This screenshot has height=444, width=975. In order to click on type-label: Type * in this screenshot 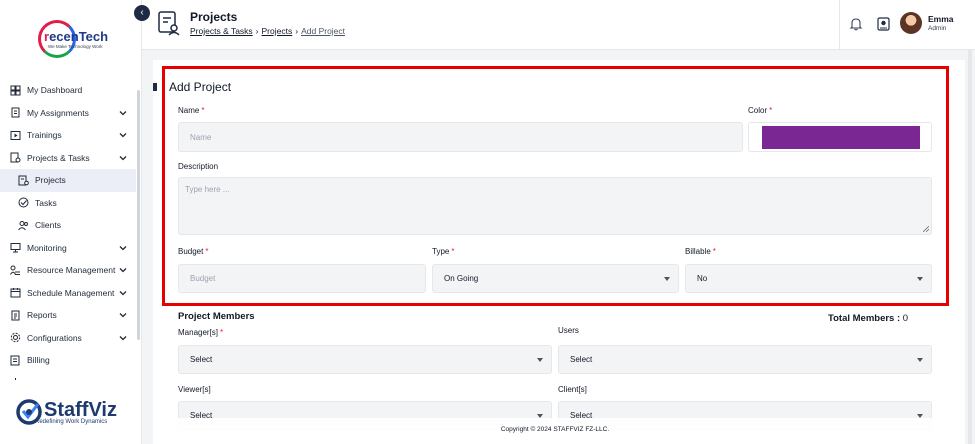, I will do `click(443, 251)`.